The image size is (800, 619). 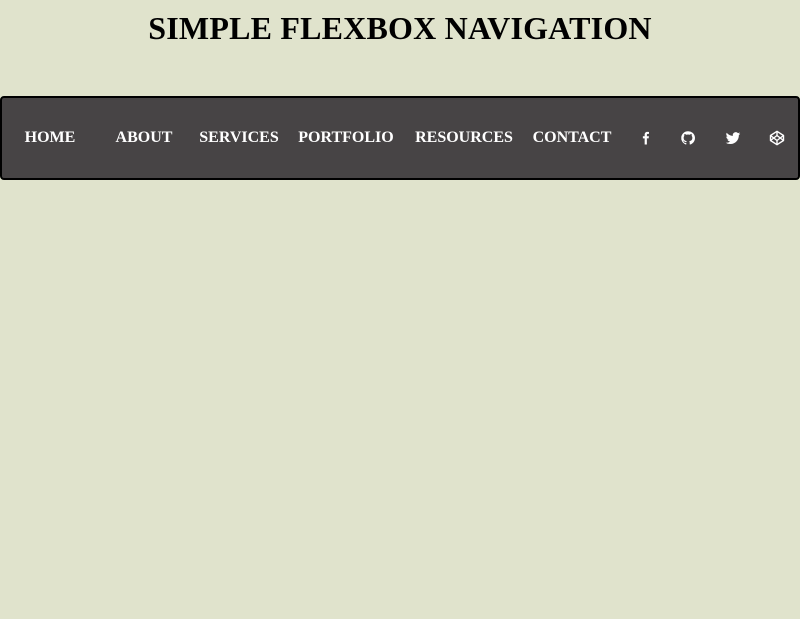 What do you see at coordinates (346, 138) in the screenshot?
I see `nav-link-portfolio: PORTFOLIO` at bounding box center [346, 138].